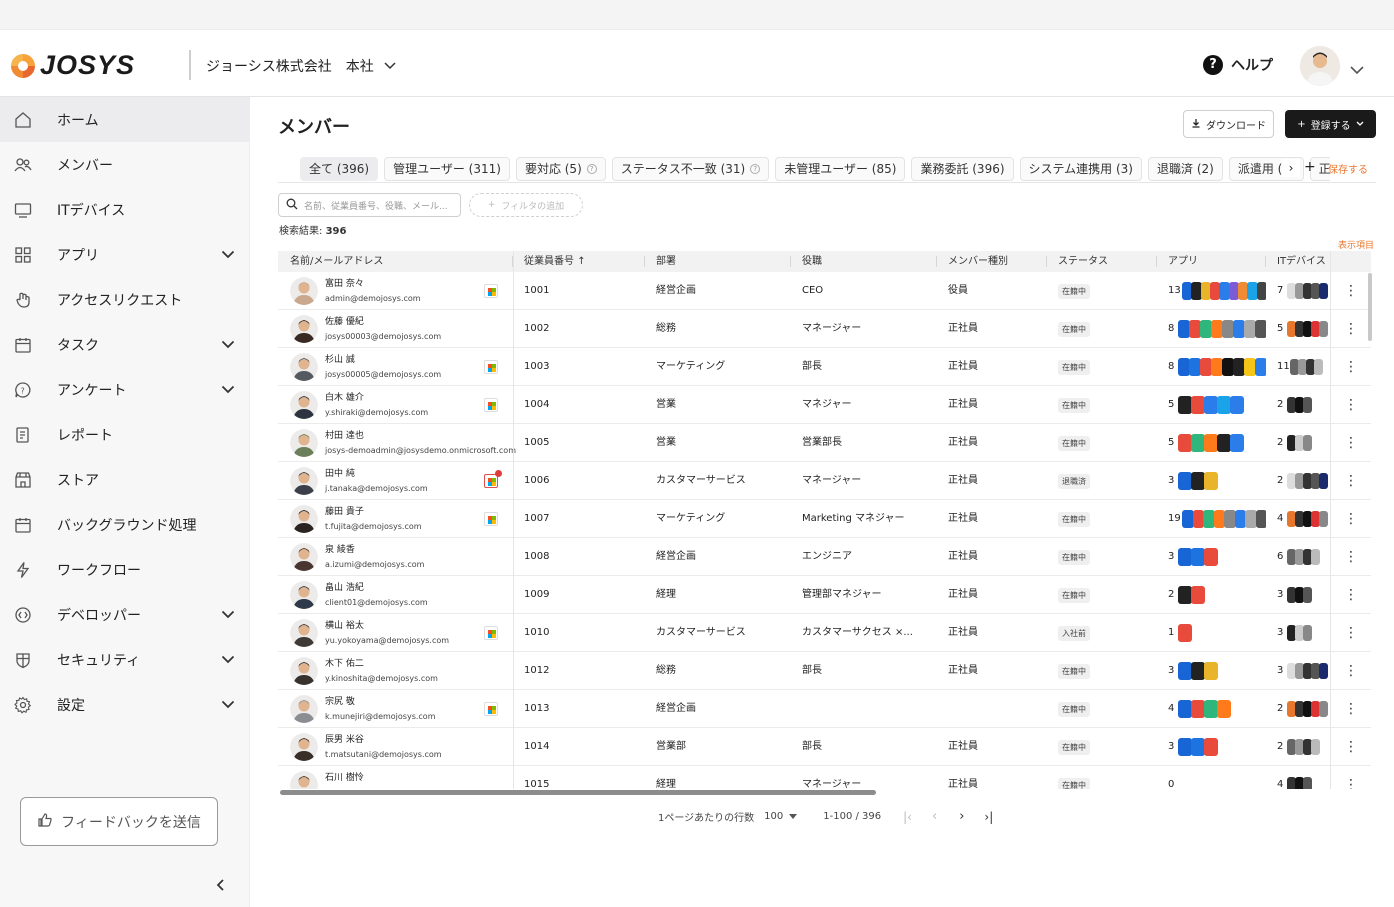  Describe the element at coordinates (1348, 168) in the screenshot. I see `save-view-button: 保存する` at that location.